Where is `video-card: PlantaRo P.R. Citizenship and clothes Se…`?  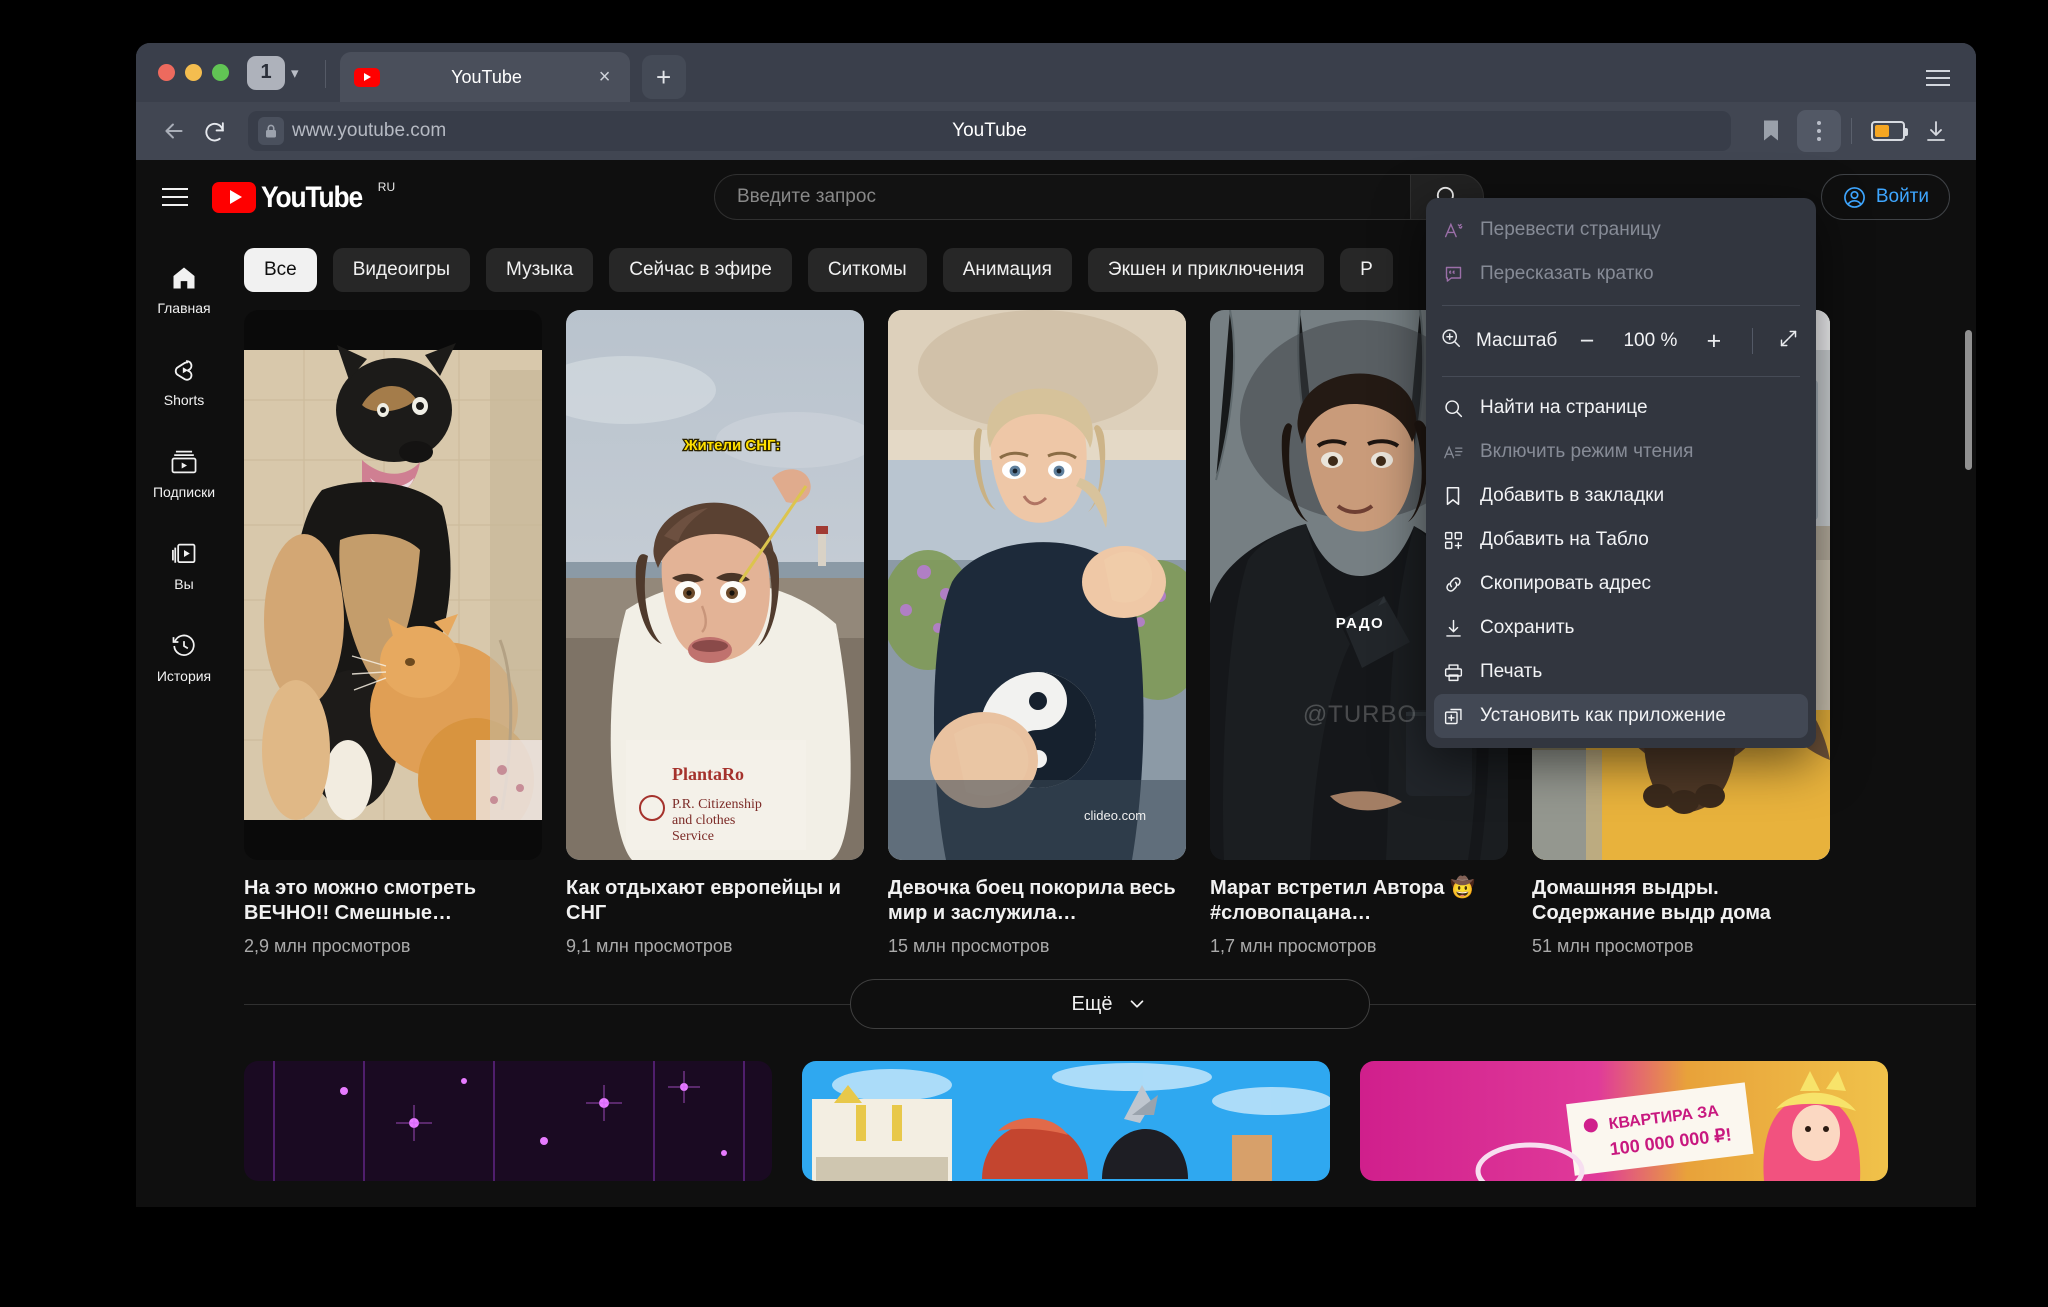
video-card: PlantaRo P.R. Citizenship and clothes Se… is located at coordinates (715, 633).